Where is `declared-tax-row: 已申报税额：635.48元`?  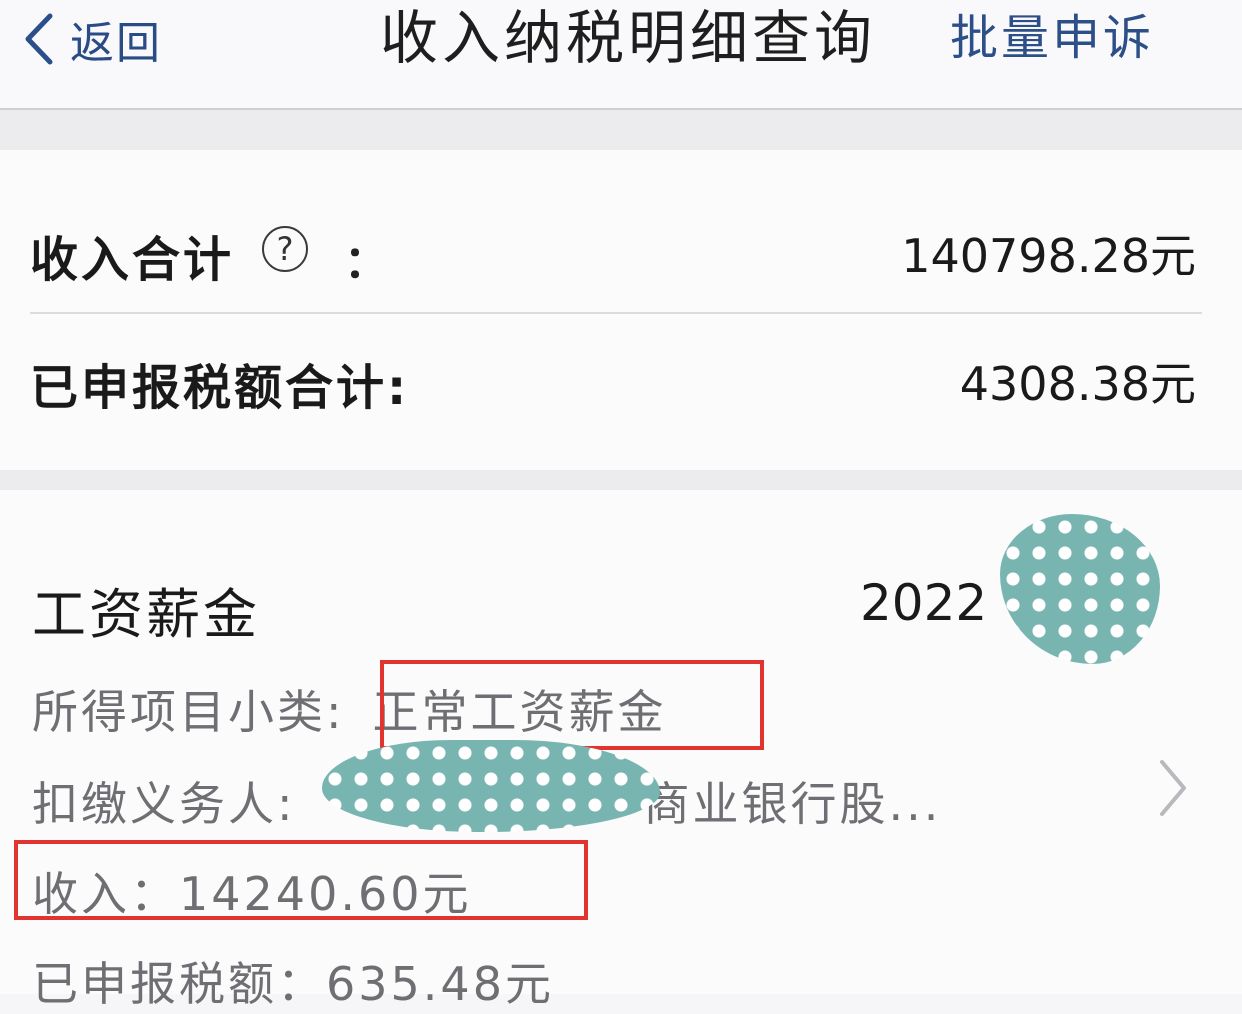 declared-tax-row: 已申报税额：635.48元 is located at coordinates (293, 981).